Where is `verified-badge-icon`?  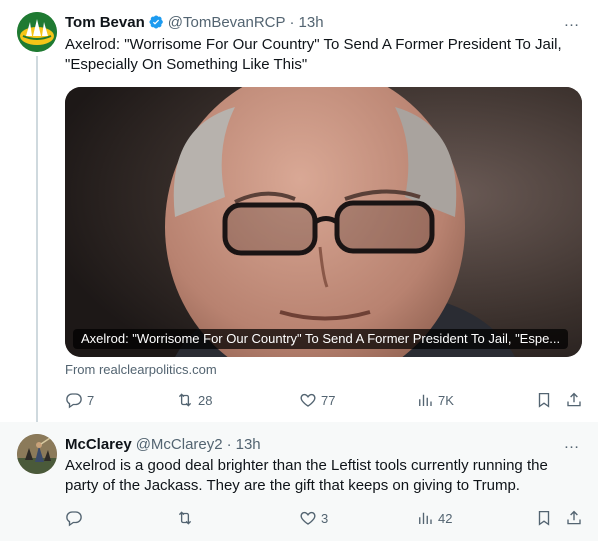 verified-badge-icon is located at coordinates (156, 22).